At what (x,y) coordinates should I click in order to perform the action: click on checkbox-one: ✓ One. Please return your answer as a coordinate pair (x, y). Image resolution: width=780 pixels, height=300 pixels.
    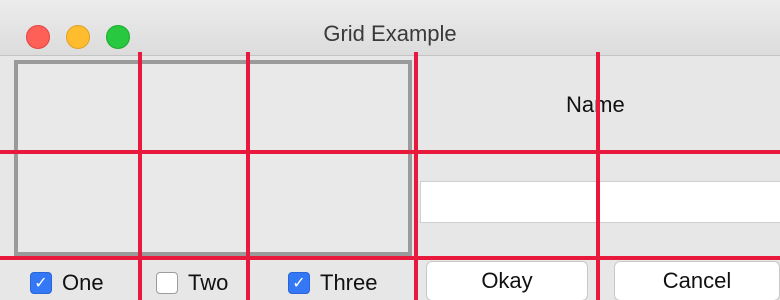
    Looking at the image, I should click on (67, 283).